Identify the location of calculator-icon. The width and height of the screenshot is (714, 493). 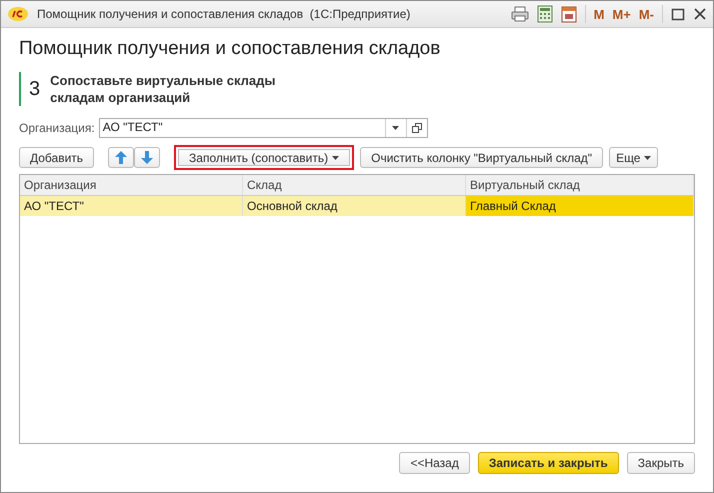
(544, 14).